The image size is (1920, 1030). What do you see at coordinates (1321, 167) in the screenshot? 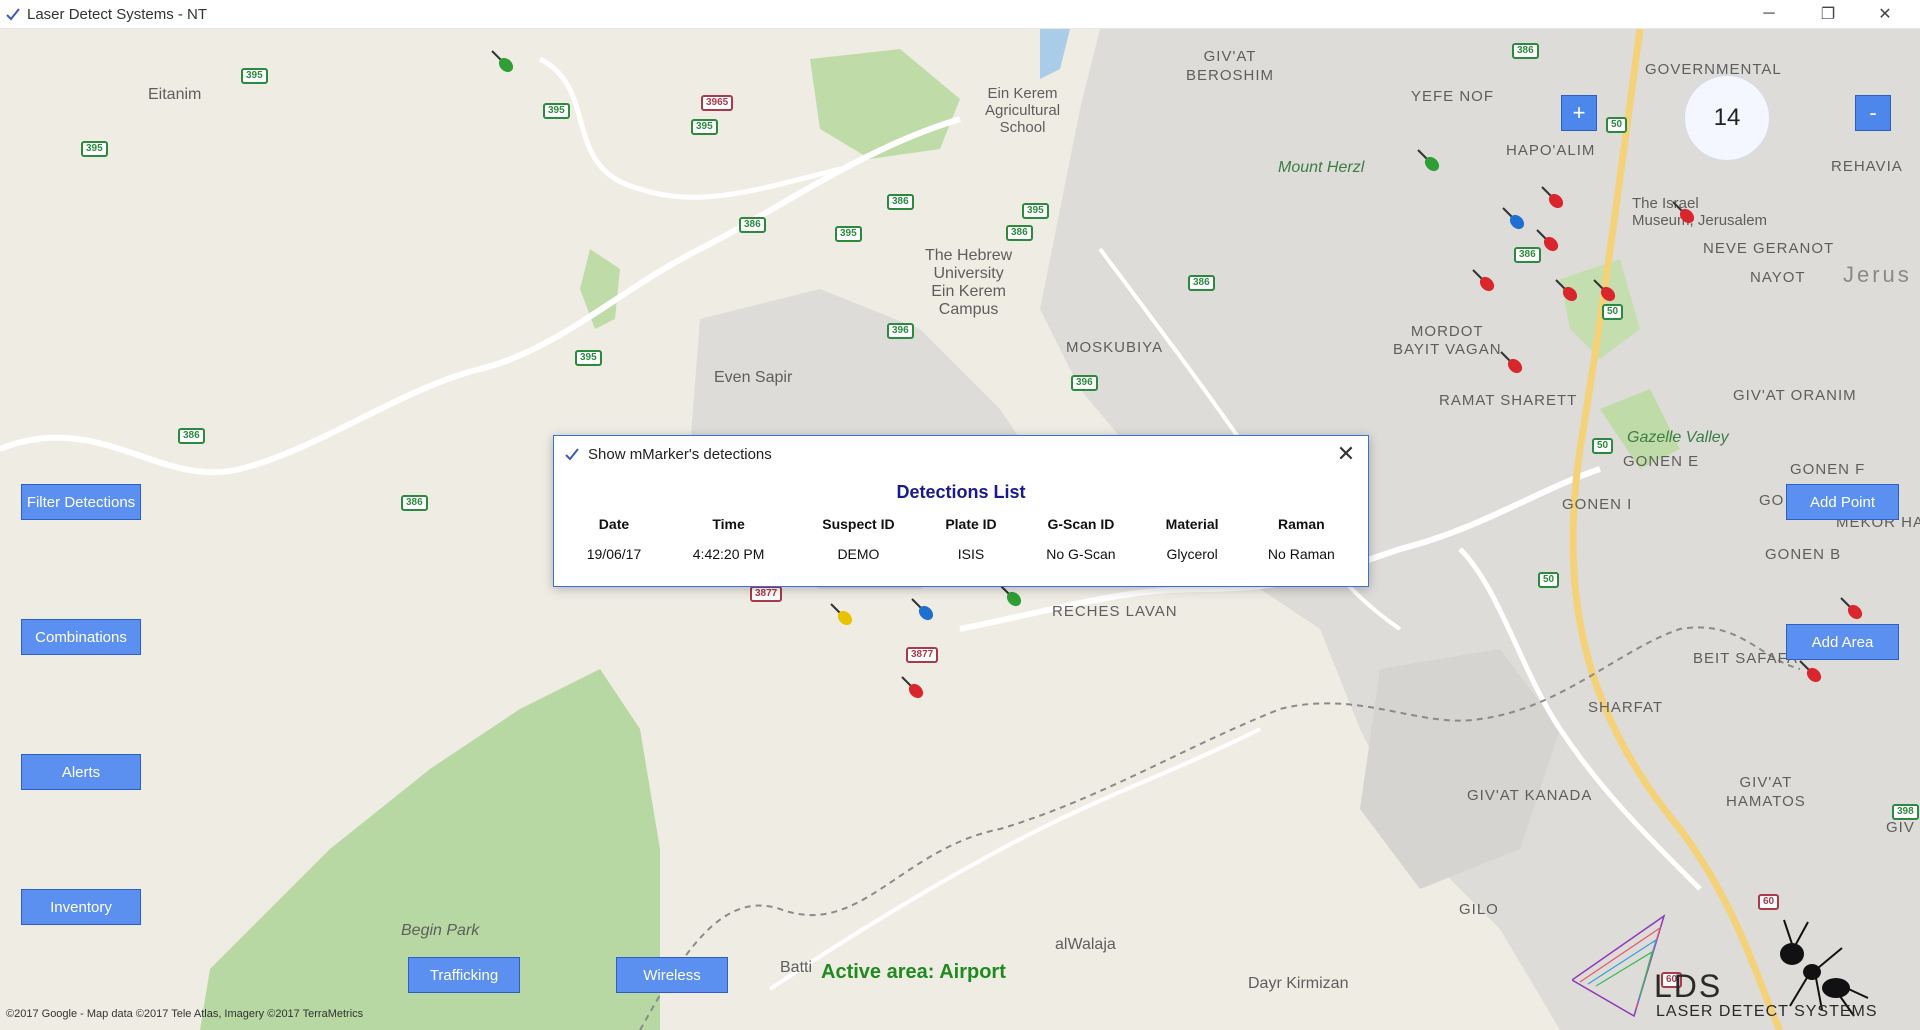
I see `map-label-mount-herzl: Mount Herzl` at bounding box center [1321, 167].